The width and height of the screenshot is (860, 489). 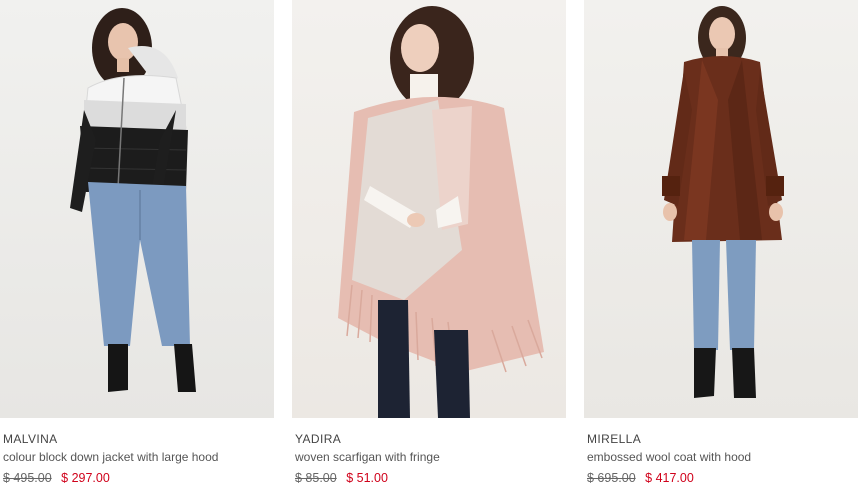 What do you see at coordinates (640, 478) in the screenshot?
I see `product-prices: $ 695.00 $ 417.00` at bounding box center [640, 478].